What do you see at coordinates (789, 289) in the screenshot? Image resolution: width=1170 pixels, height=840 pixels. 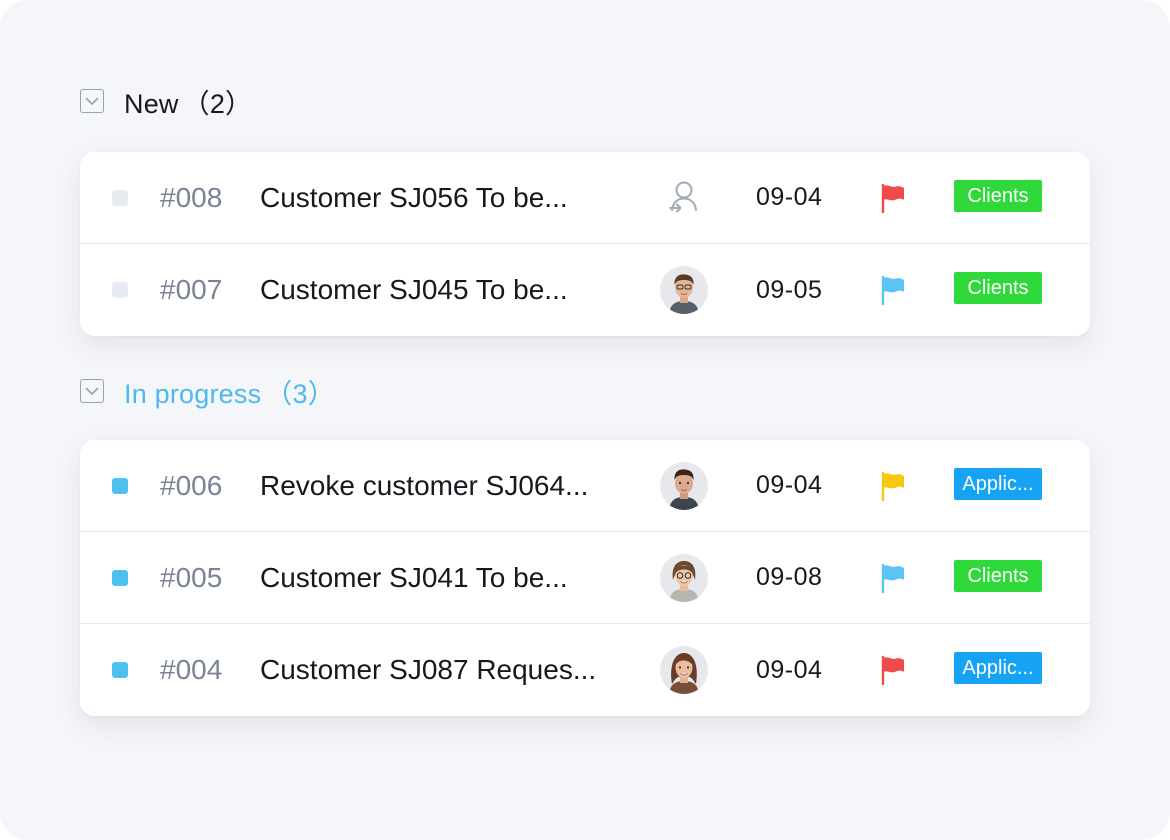 I see `due-date: 09-05` at bounding box center [789, 289].